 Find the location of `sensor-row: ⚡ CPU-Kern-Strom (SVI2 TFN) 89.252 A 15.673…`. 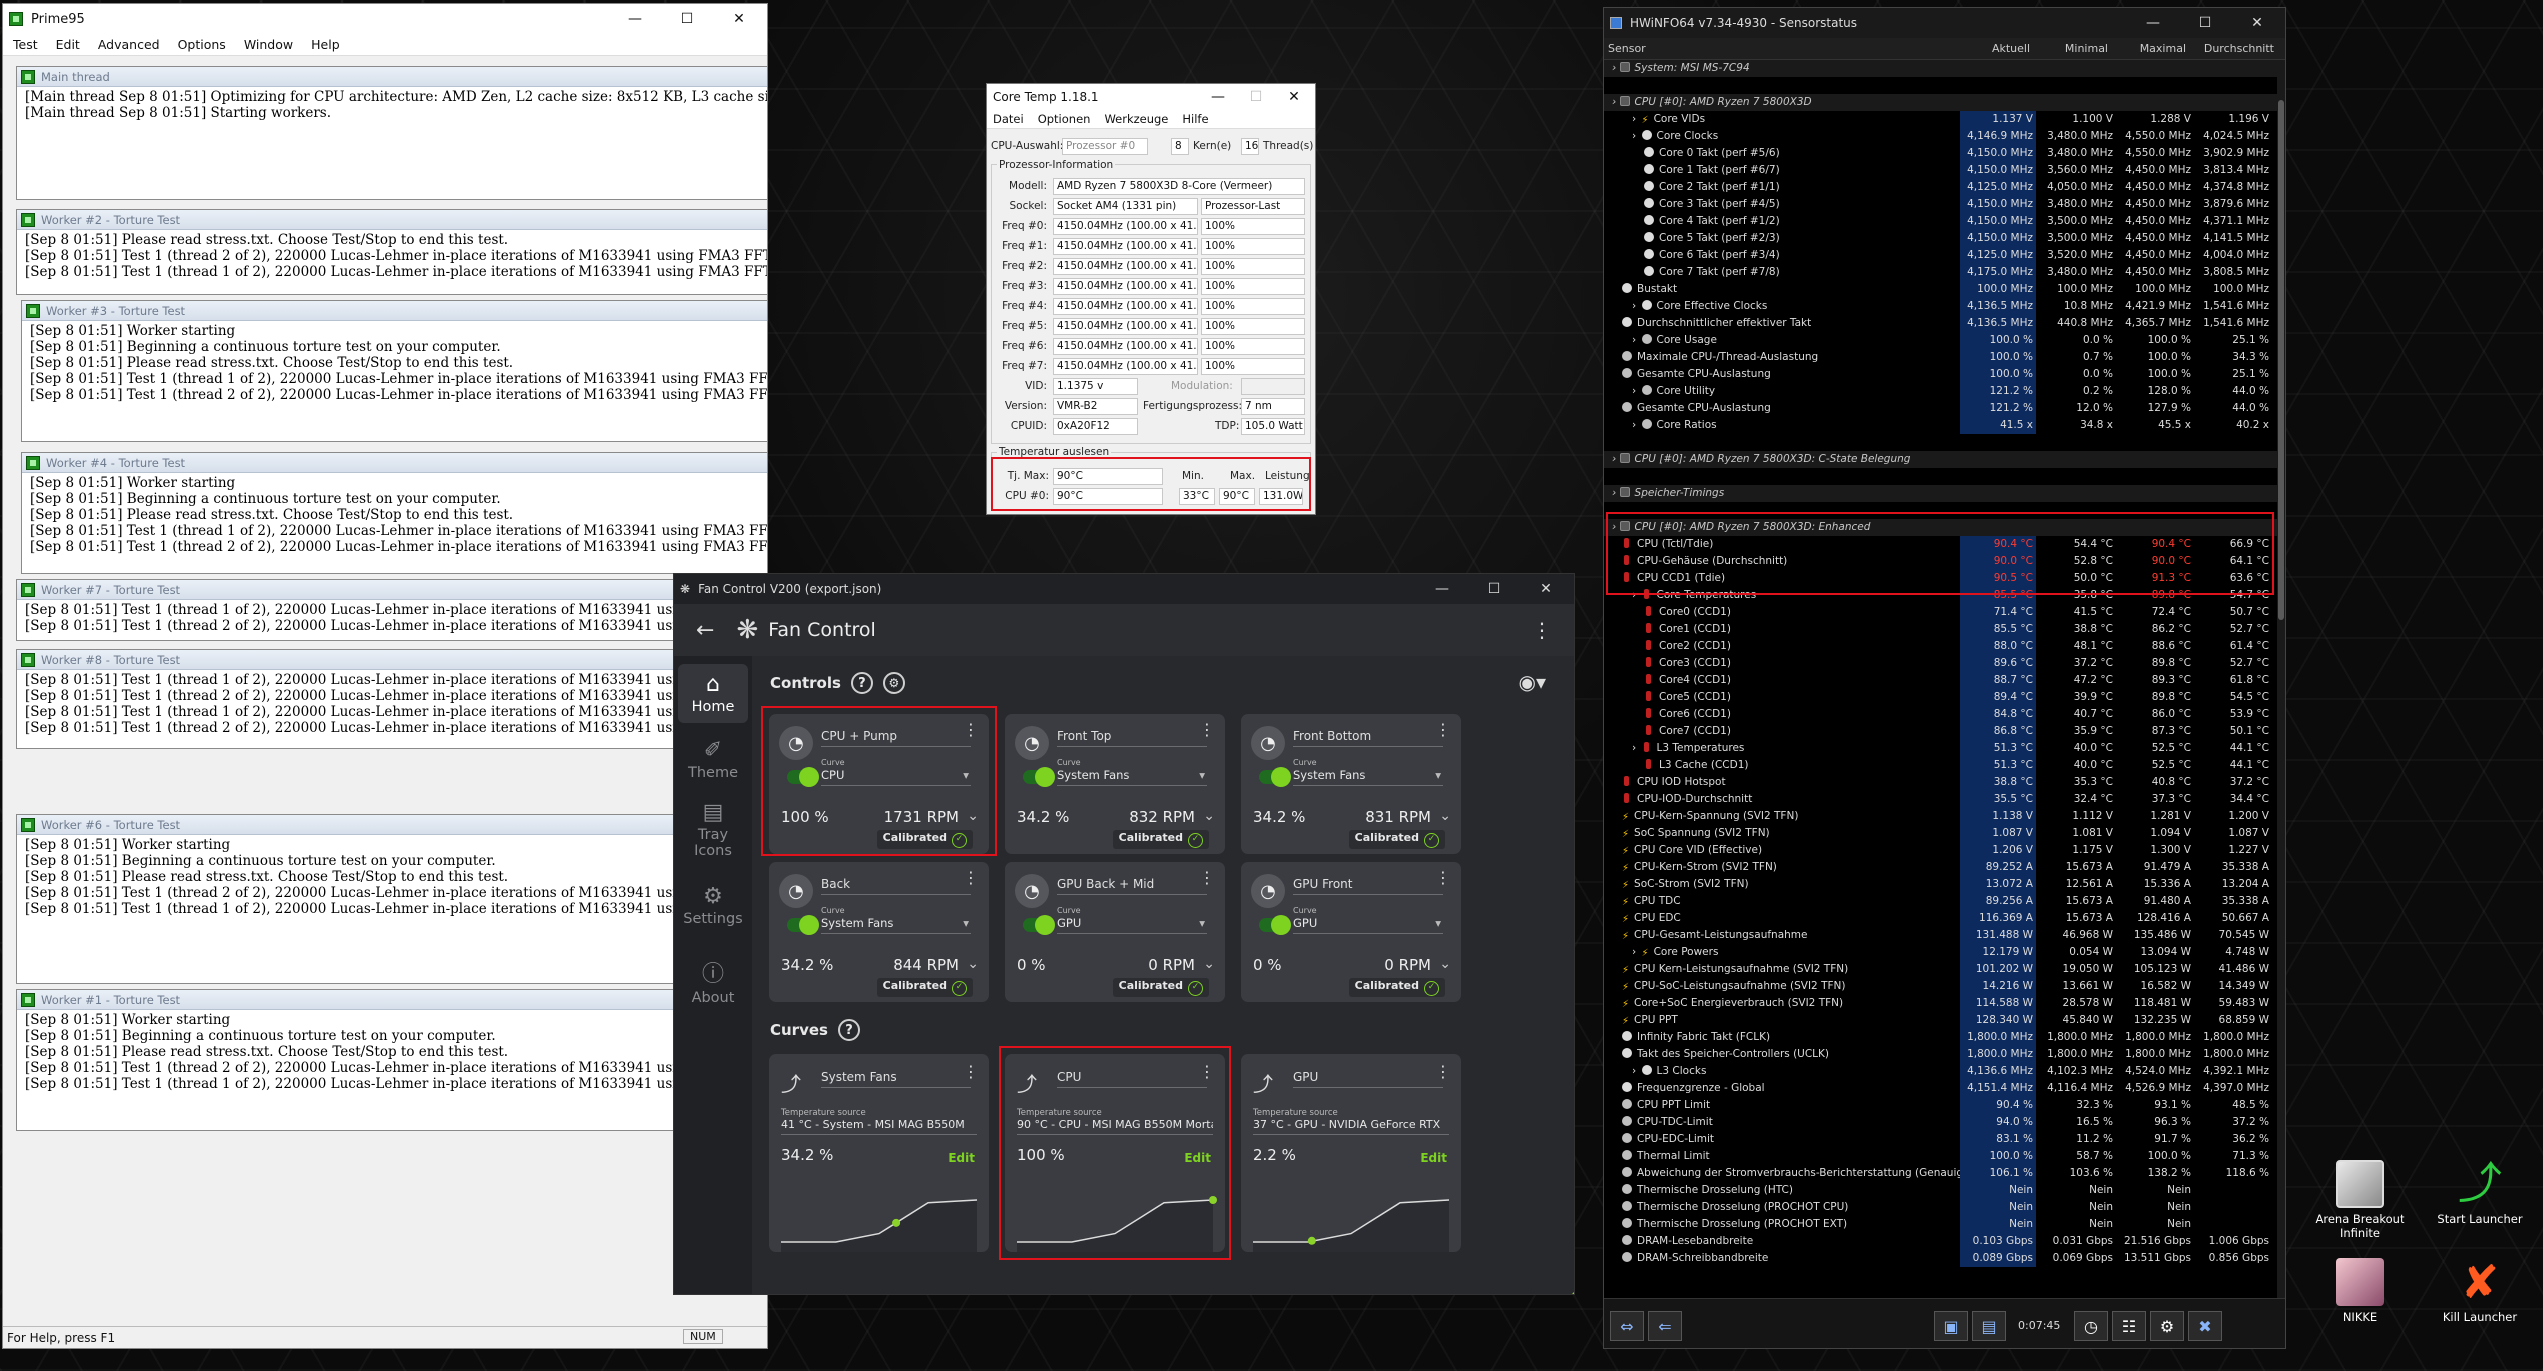

sensor-row: ⚡ CPU-Kern-Strom (SVI2 TFN) 89.252 A 15.673… is located at coordinates (1944, 867).